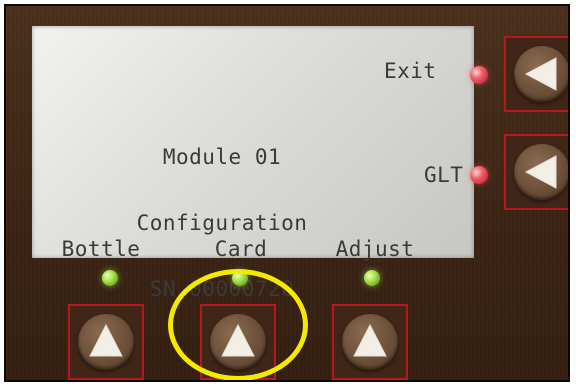 The image size is (576, 388). What do you see at coordinates (110, 278) in the screenshot?
I see `bottle-light-led` at bounding box center [110, 278].